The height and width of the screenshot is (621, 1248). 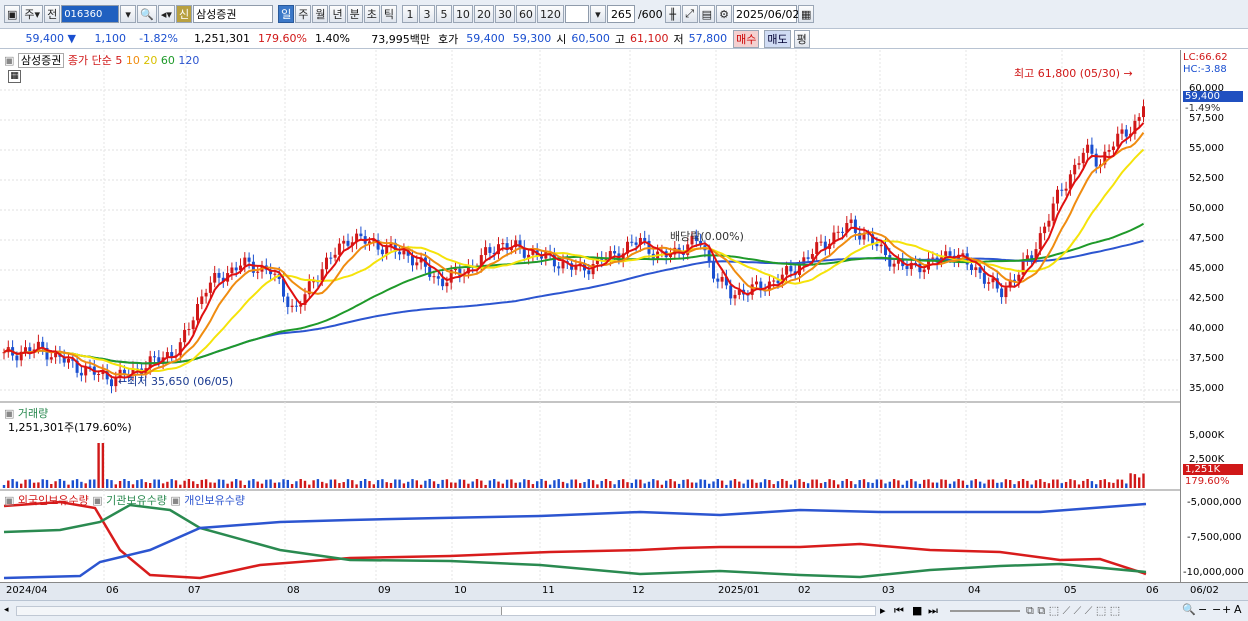 I want to click on scroll-left-icon: ◂, so click(x=6, y=610).